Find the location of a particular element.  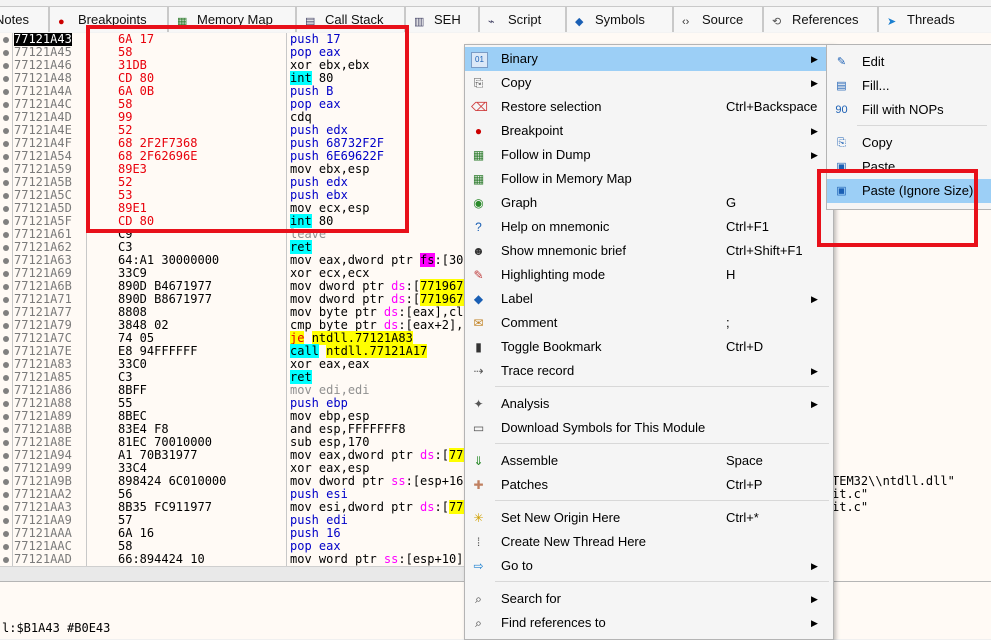

tab-references: ⟲ References is located at coordinates (820, 19).